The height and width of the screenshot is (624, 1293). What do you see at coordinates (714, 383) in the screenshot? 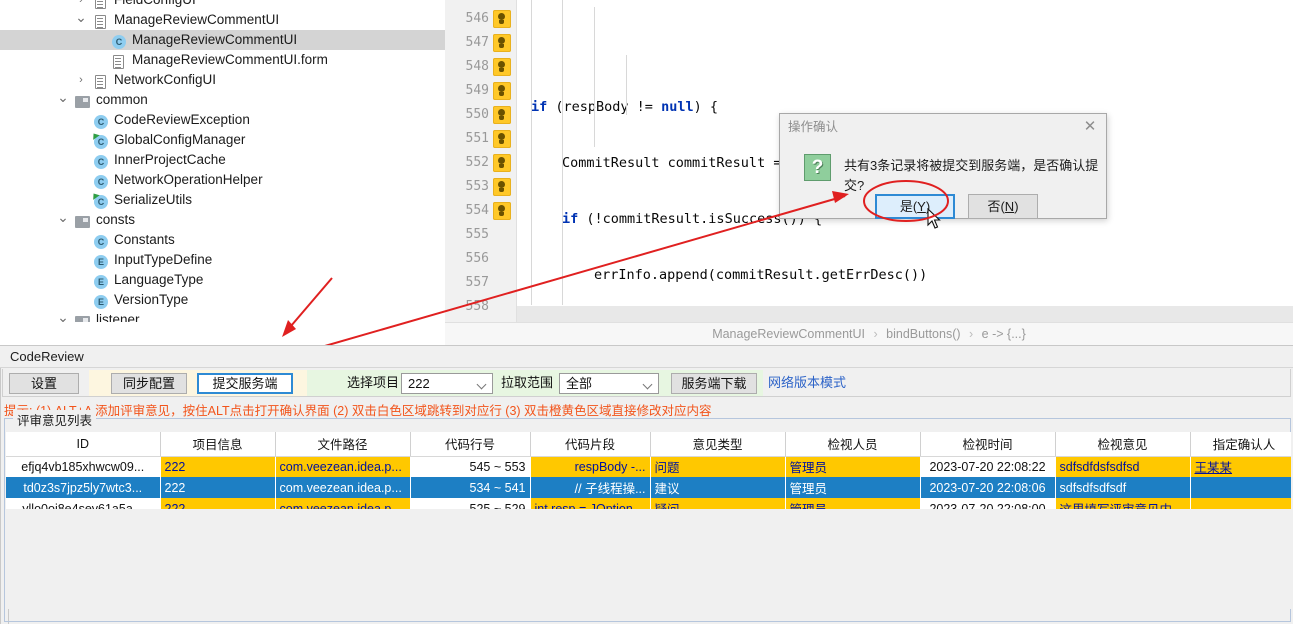
I see `server-download-button: 服务端下载` at bounding box center [714, 383].